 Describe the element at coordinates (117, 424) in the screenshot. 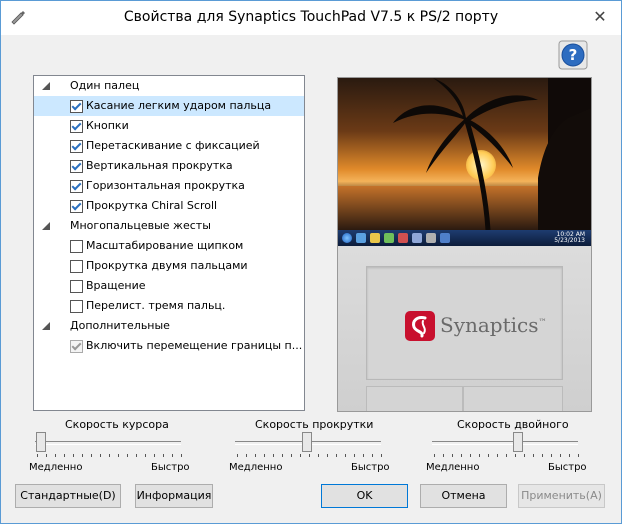

I see `cursor-speed-caption: Скорость курсора` at that location.